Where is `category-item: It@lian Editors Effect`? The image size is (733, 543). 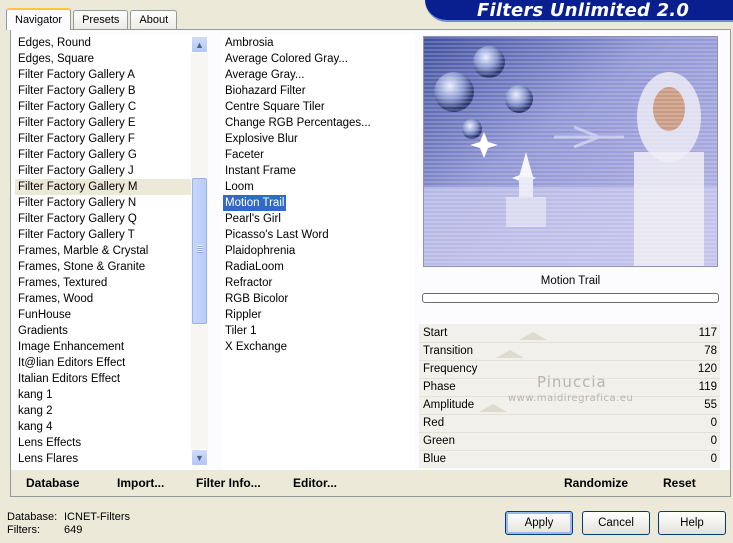 category-item: It@lian Editors Effect is located at coordinates (111, 363).